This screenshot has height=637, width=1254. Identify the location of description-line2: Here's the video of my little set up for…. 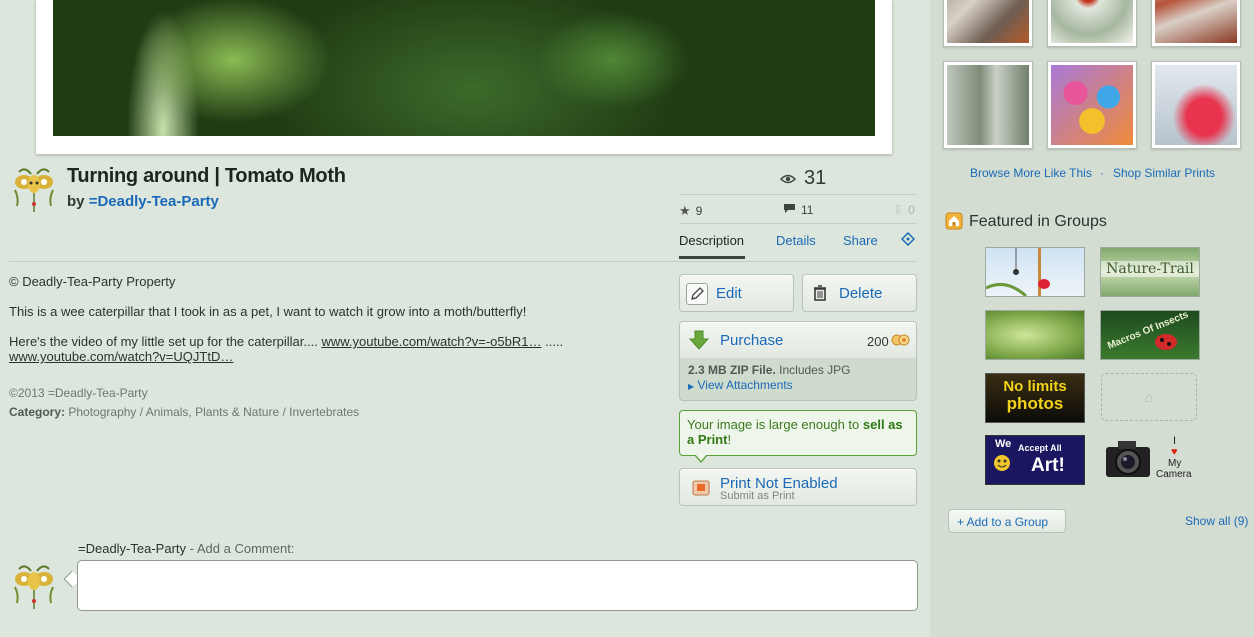
(329, 349).